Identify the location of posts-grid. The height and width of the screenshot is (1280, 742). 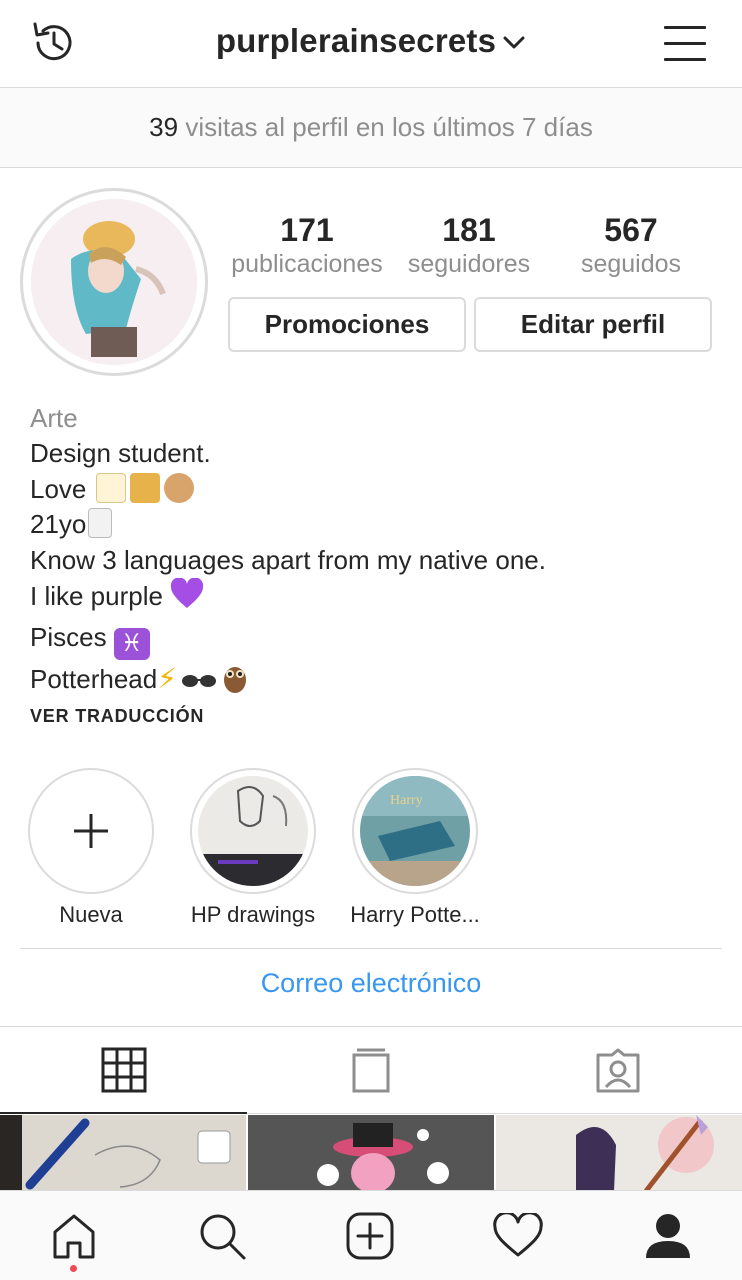
(371, 1153).